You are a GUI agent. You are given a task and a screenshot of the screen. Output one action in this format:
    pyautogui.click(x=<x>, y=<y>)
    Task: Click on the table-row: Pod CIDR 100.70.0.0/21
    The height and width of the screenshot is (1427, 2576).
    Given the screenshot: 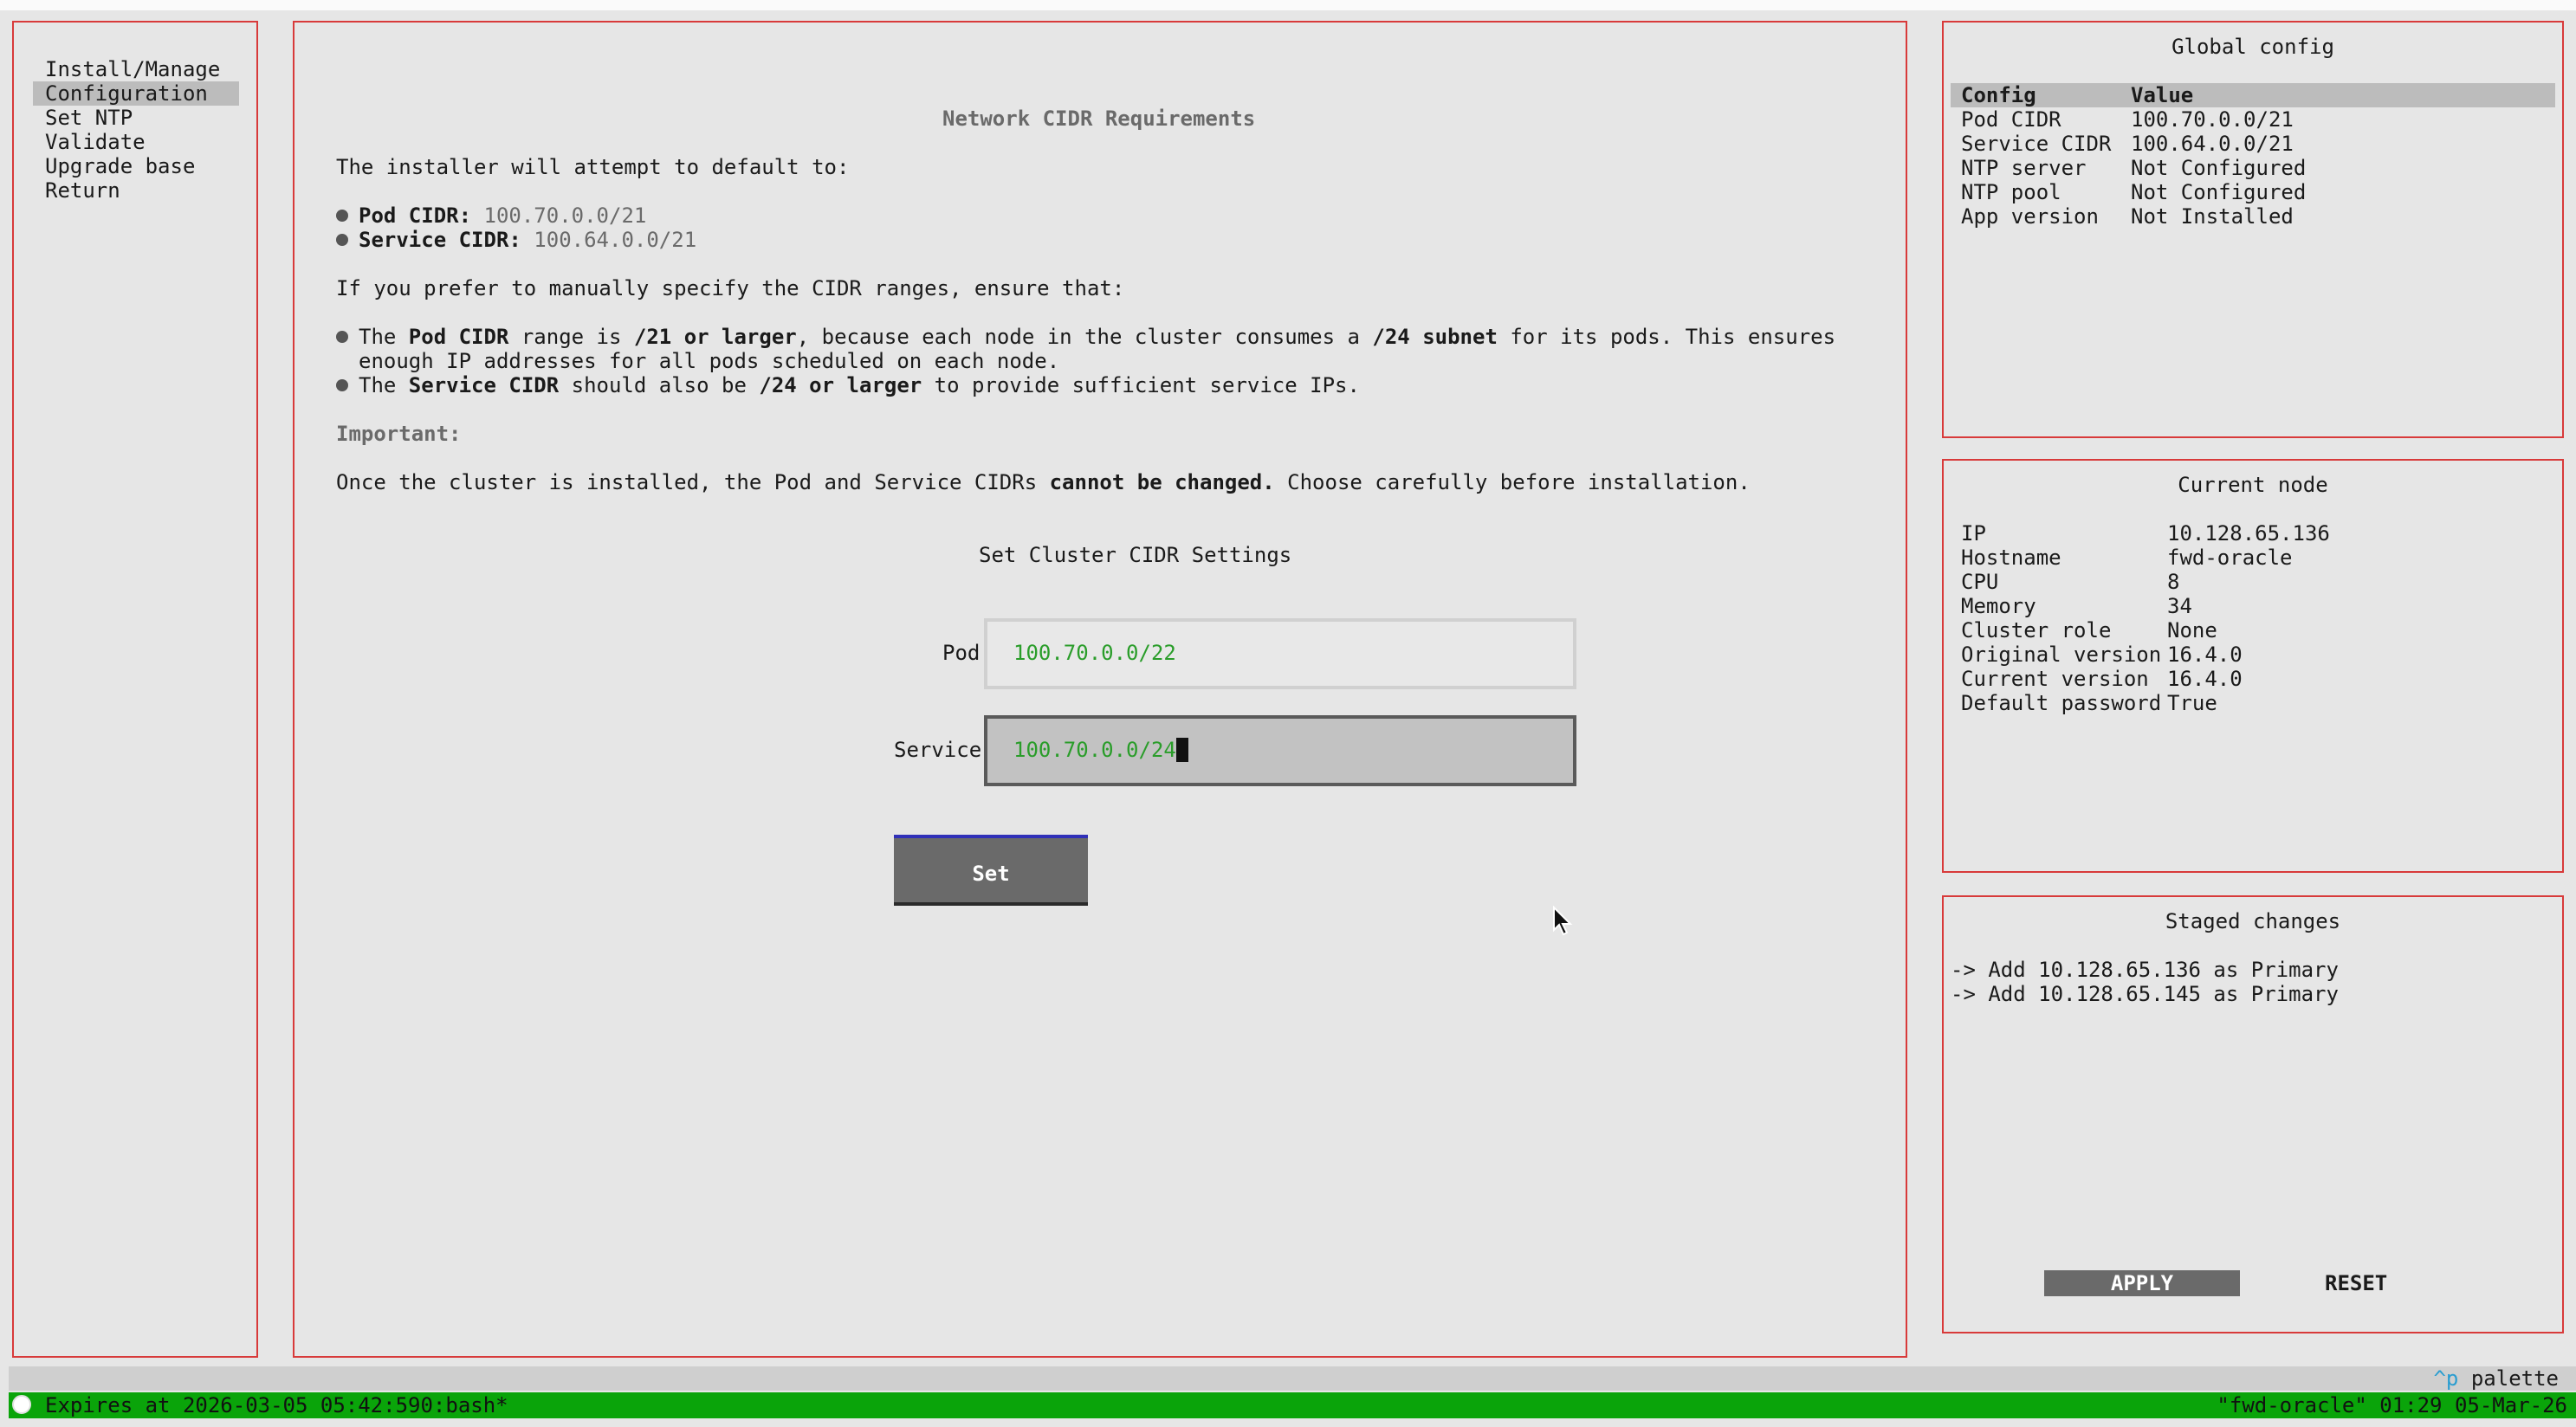 What is the action you would take?
    pyautogui.click(x=2127, y=119)
    